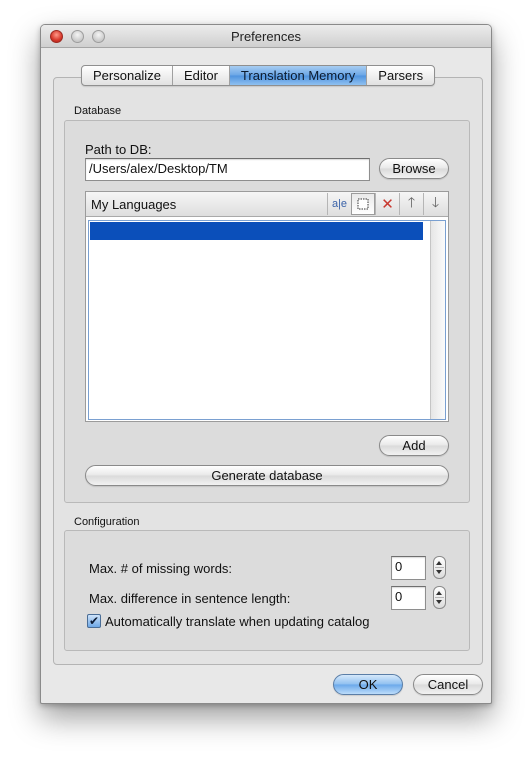 The width and height of the screenshot is (532, 759). Describe the element at coordinates (448, 684) in the screenshot. I see `cancel-button: Cancel` at that location.